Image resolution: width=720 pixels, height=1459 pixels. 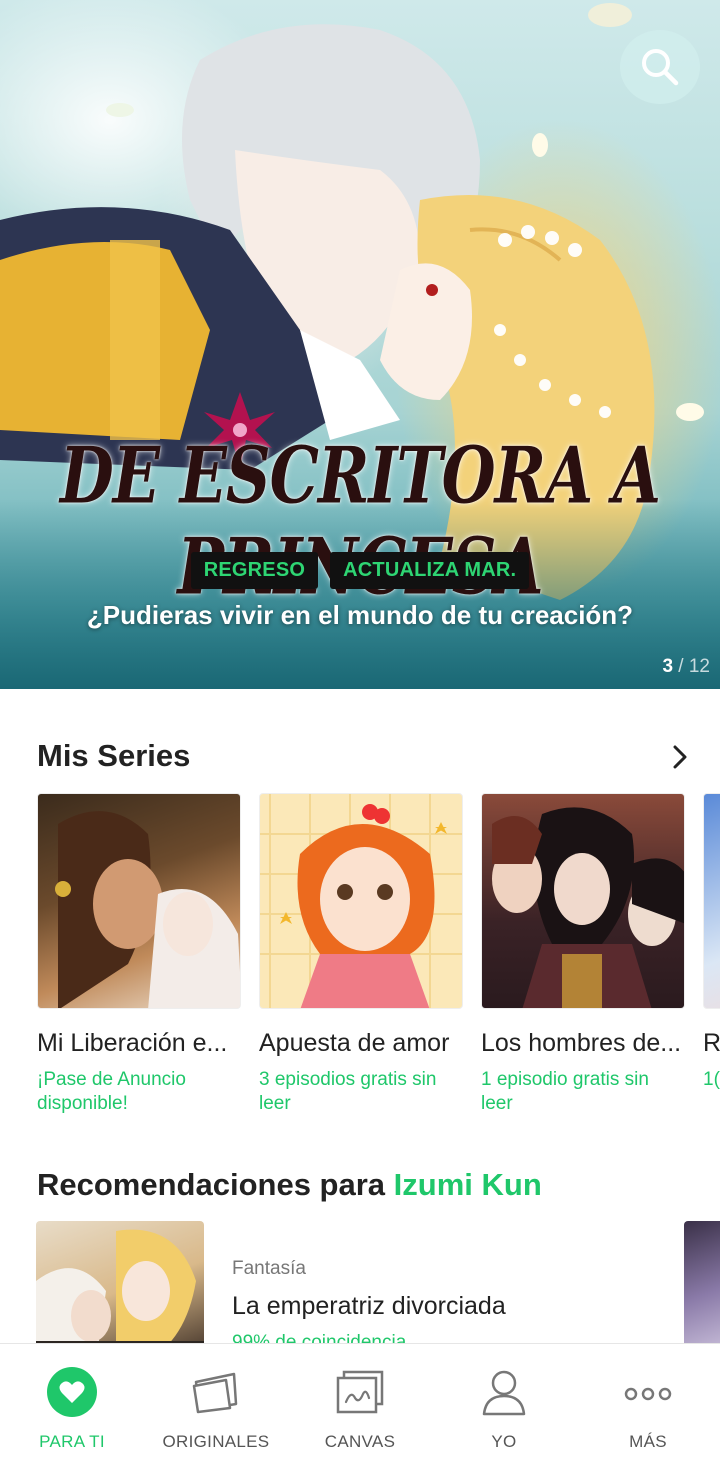 What do you see at coordinates (348, 1091) in the screenshot?
I see `series-status: 3 episodios gratis sin leer` at bounding box center [348, 1091].